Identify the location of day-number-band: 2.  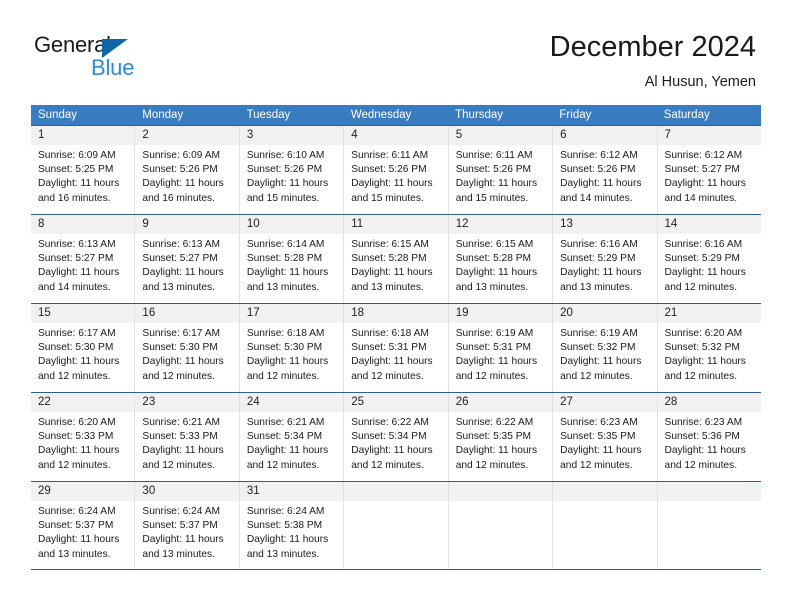
(187, 135).